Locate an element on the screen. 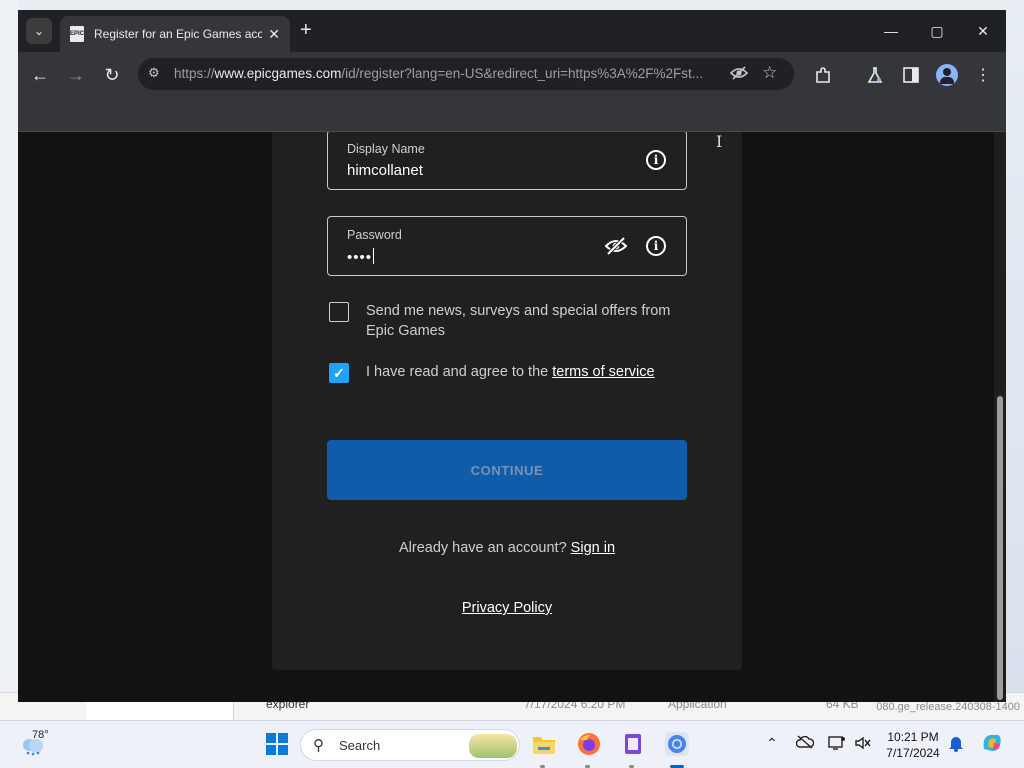 The image size is (1024, 768). site-settings-icon: ⚙ is located at coordinates (156, 74).